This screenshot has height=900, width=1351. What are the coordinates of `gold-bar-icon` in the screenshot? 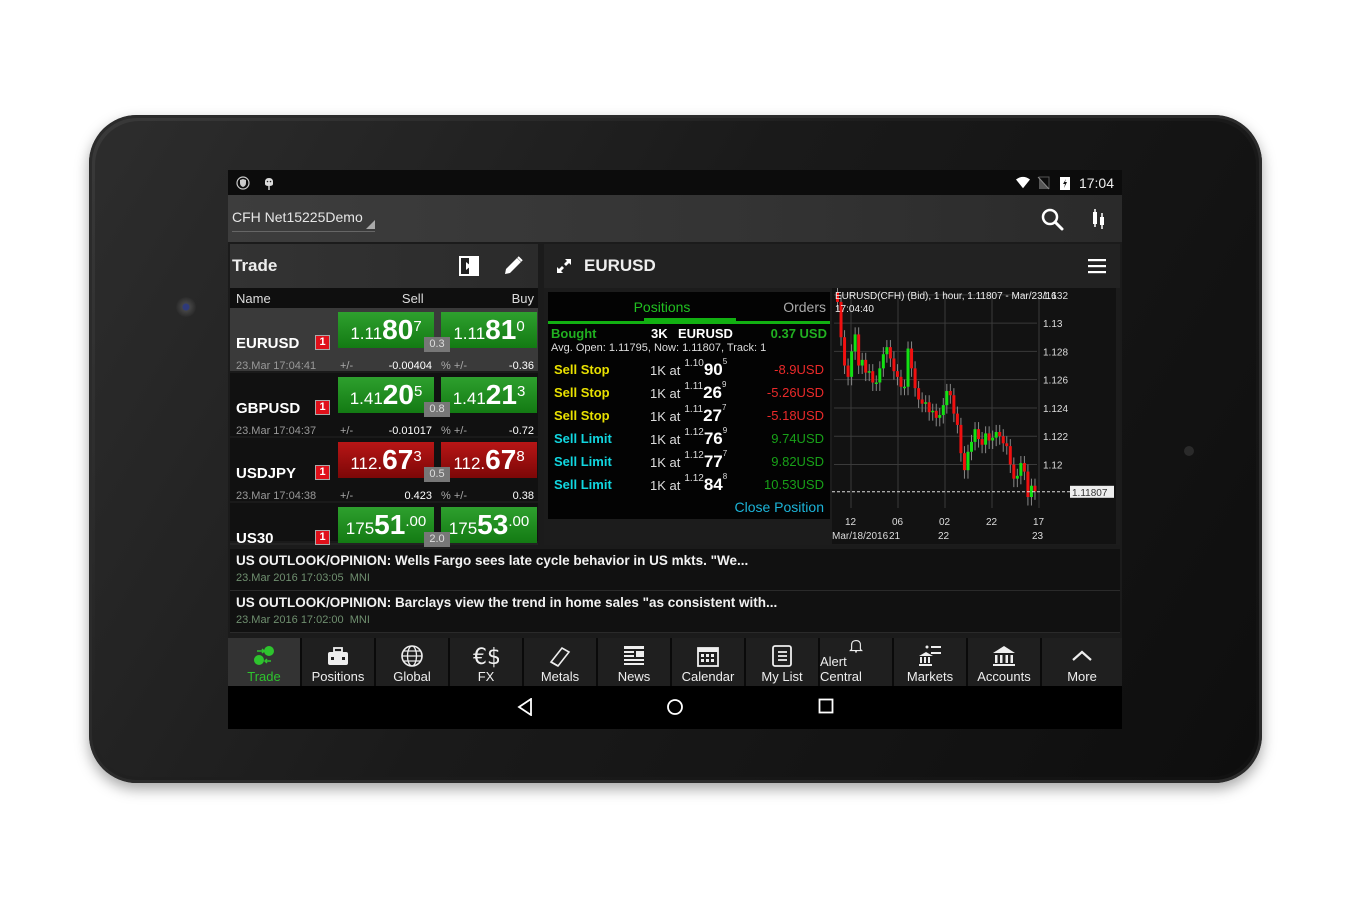 It's located at (560, 657).